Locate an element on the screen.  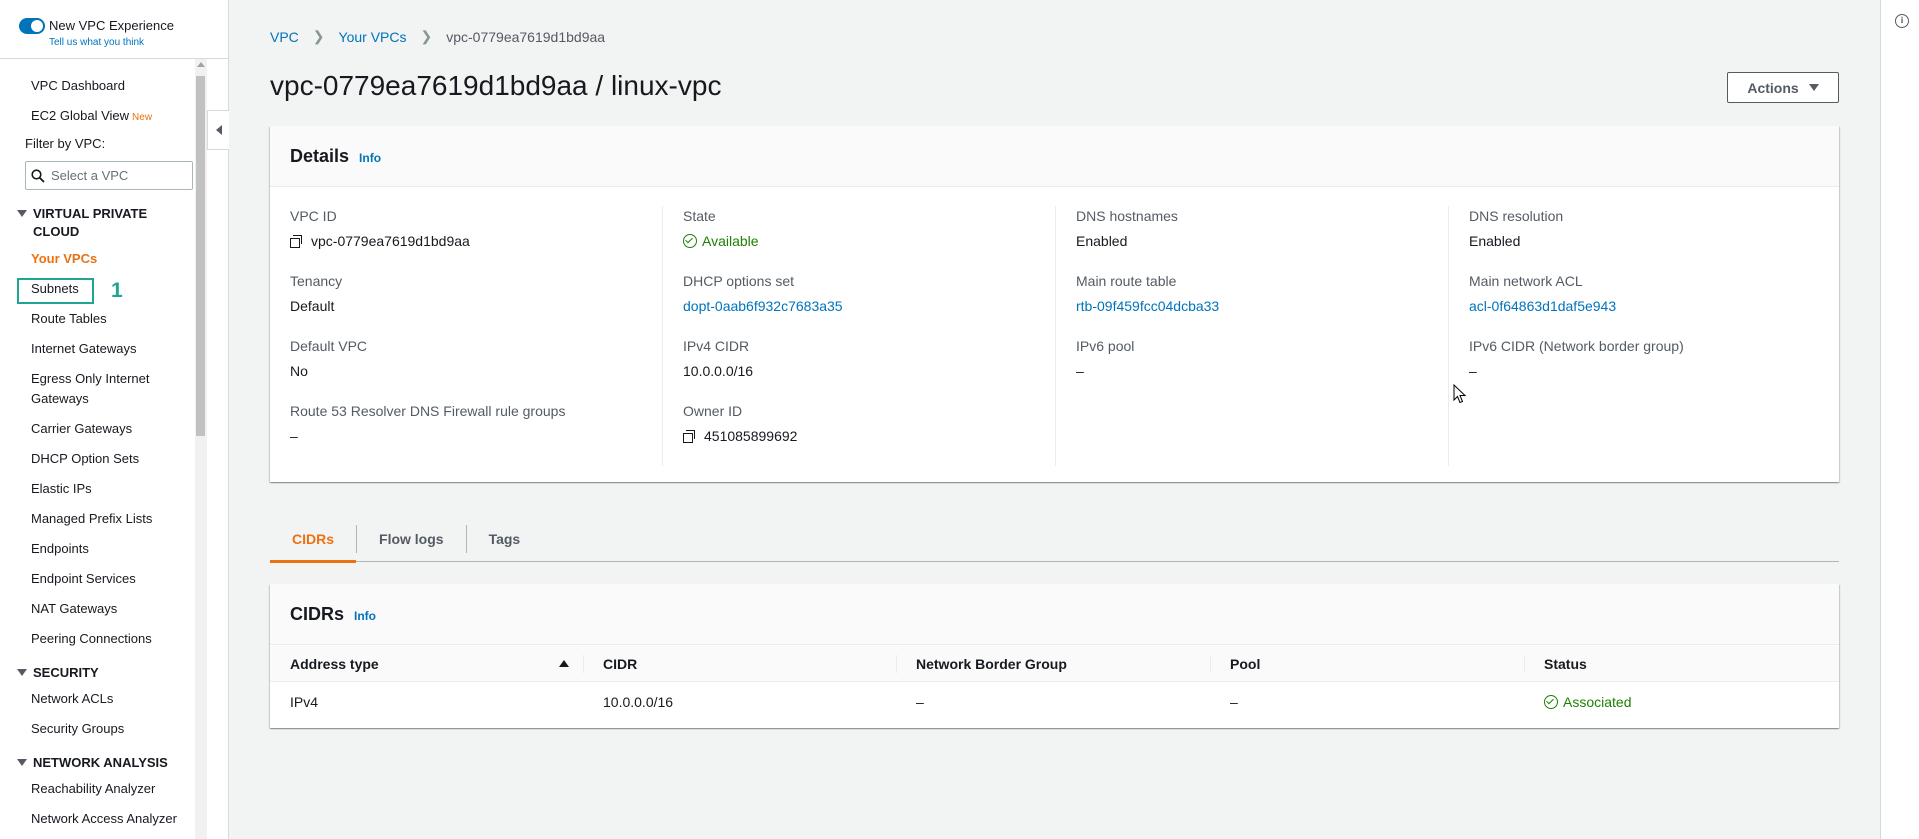
column-header-network-border-group: Network Border Group is located at coordinates (1053, 663).